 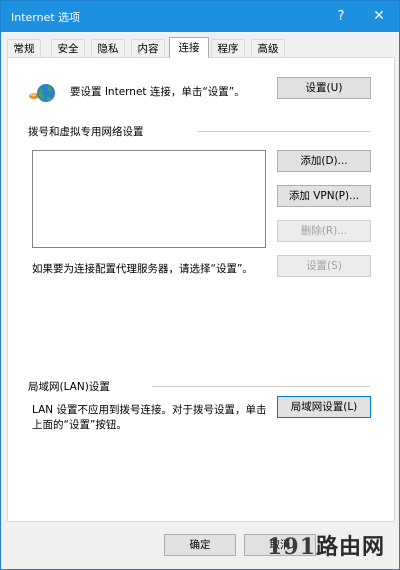 I want to click on dialup-group-divider, so click(x=284, y=131).